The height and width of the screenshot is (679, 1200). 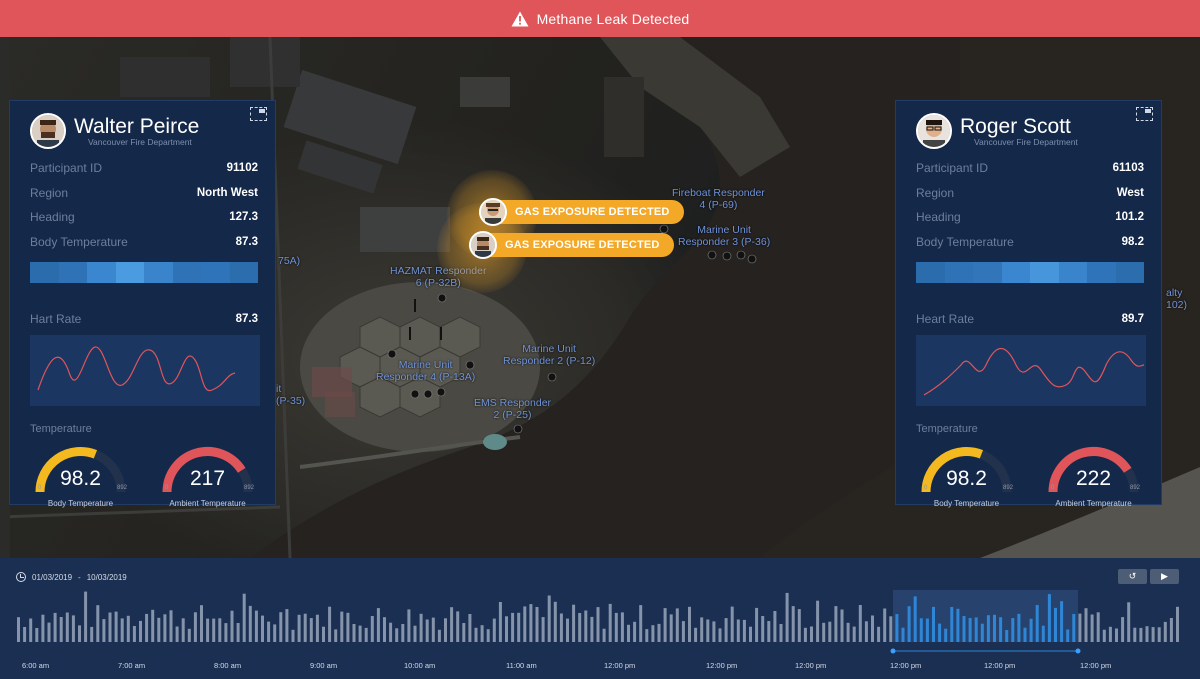 I want to click on gauge-value: 217, so click(x=207, y=478).